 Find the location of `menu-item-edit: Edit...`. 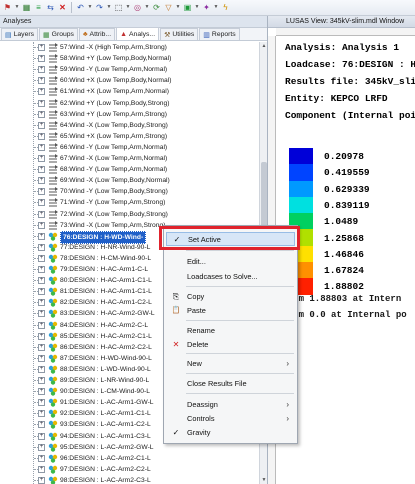

menu-item-edit: Edit... is located at coordinates (230, 262).